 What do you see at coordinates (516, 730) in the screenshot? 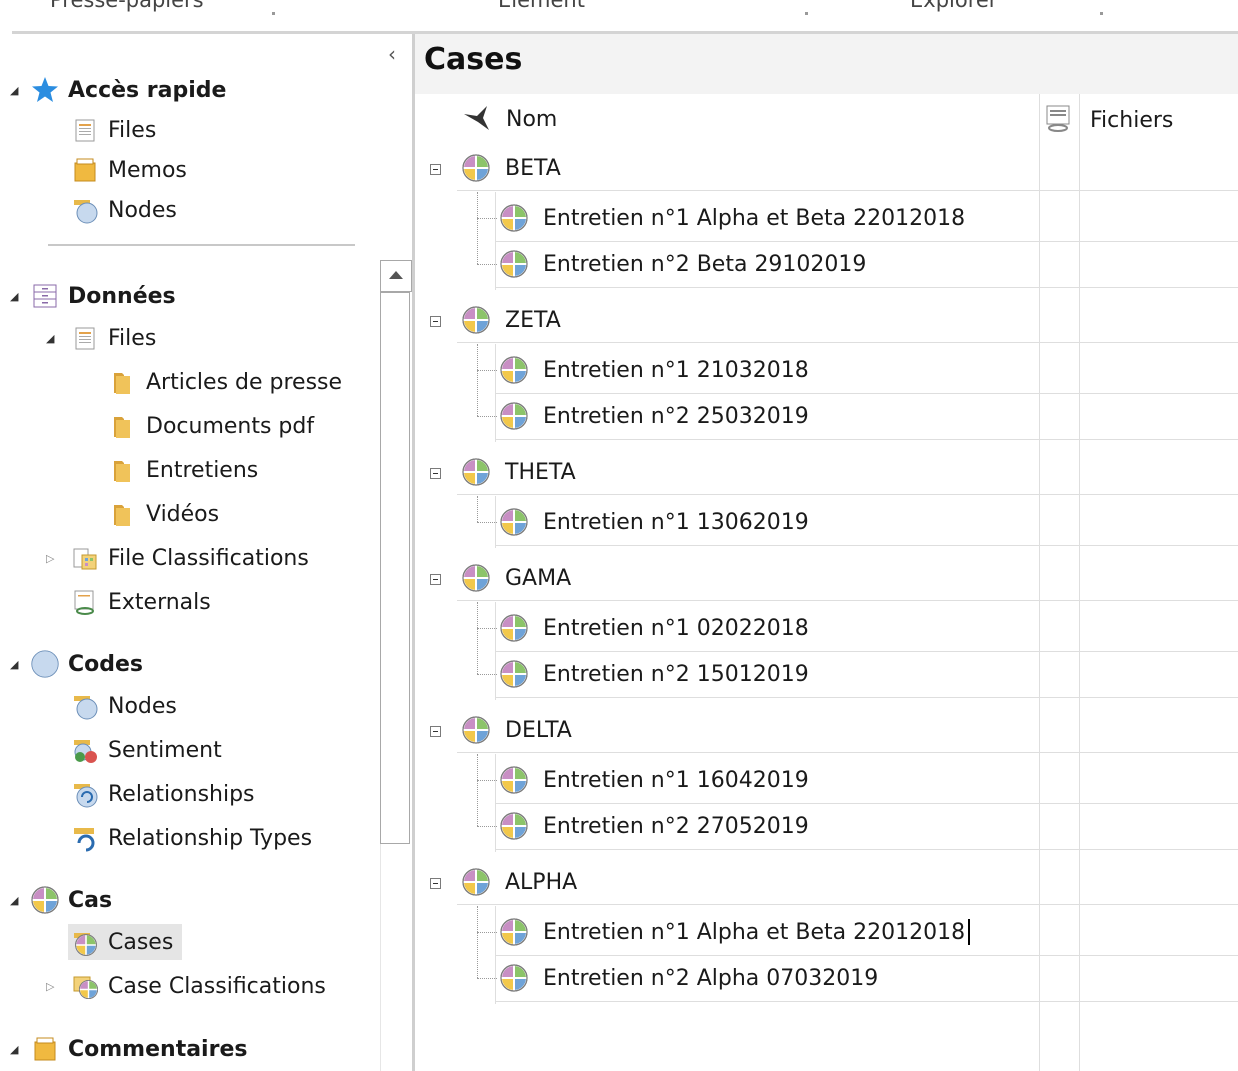
I see `case-row: DELTA` at bounding box center [516, 730].